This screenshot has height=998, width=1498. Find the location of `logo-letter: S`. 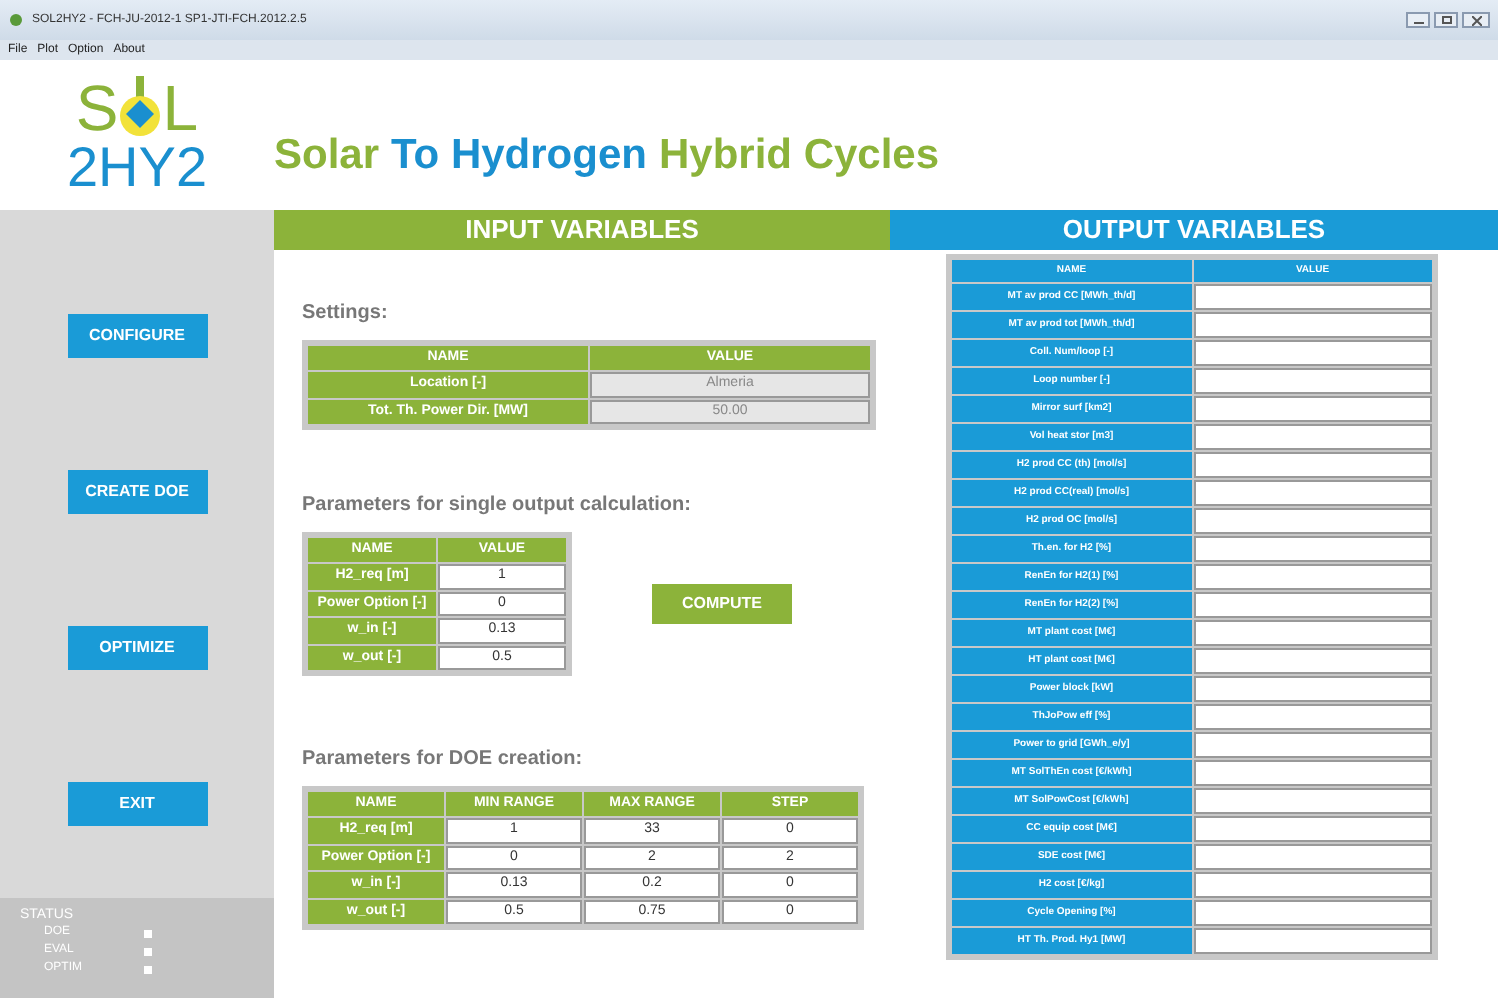

logo-letter: S is located at coordinates (97, 107).